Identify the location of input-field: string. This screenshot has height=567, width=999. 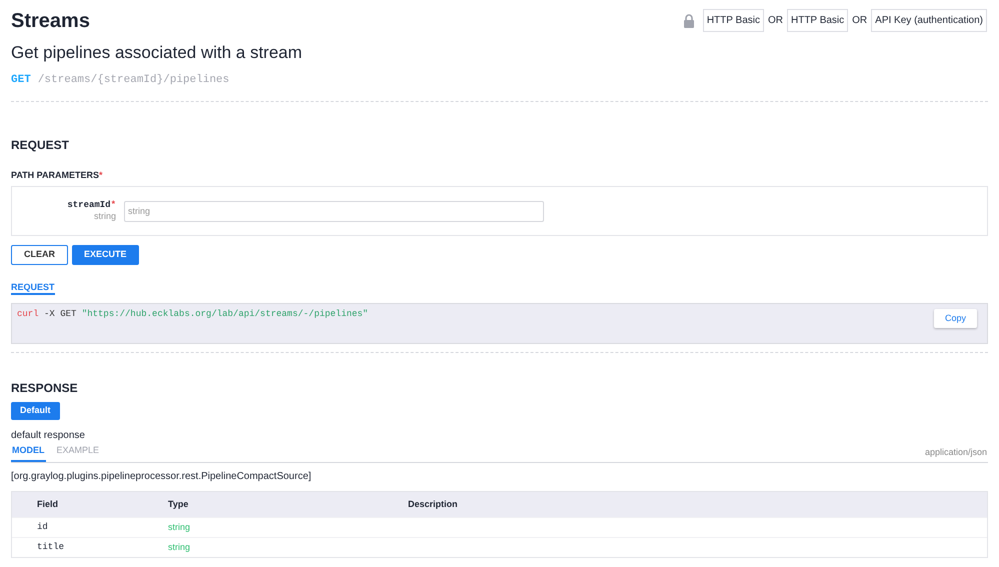
(334, 211).